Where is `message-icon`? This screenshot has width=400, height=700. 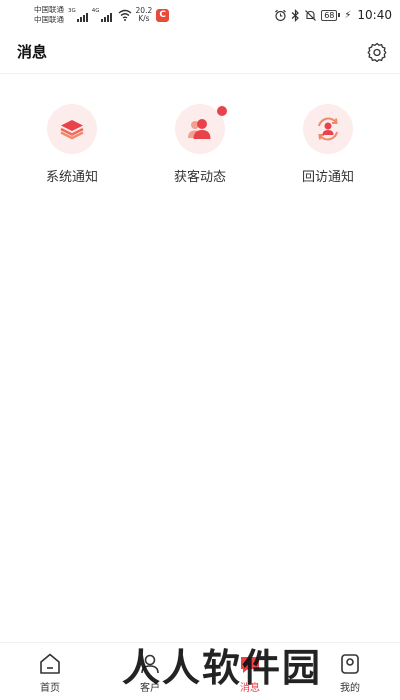
message-icon is located at coordinates (250, 665).